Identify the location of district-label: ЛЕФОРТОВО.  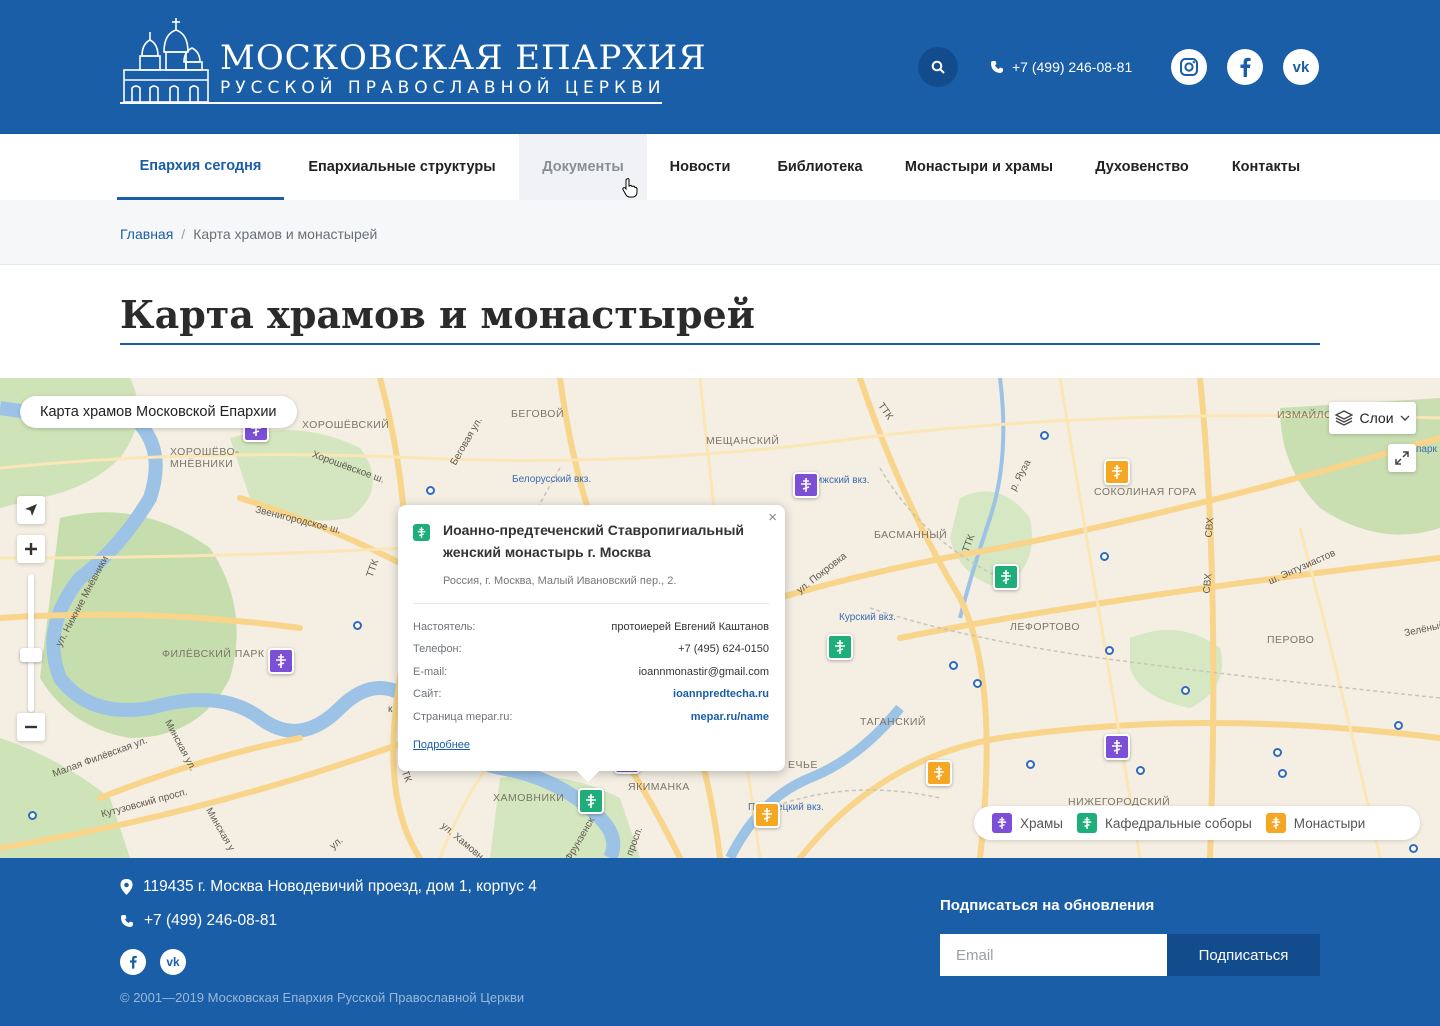
(1045, 627).